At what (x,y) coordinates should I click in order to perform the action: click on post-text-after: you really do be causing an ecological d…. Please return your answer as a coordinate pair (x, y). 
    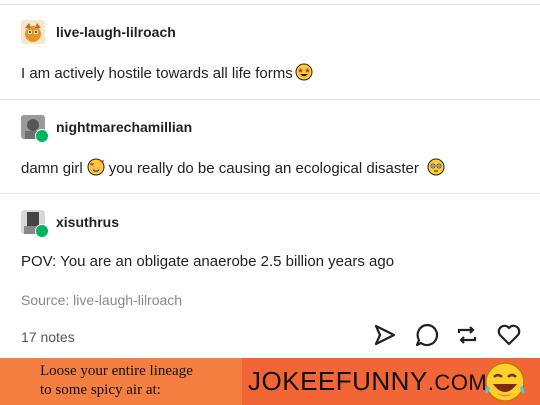
    Looking at the image, I should click on (263, 168).